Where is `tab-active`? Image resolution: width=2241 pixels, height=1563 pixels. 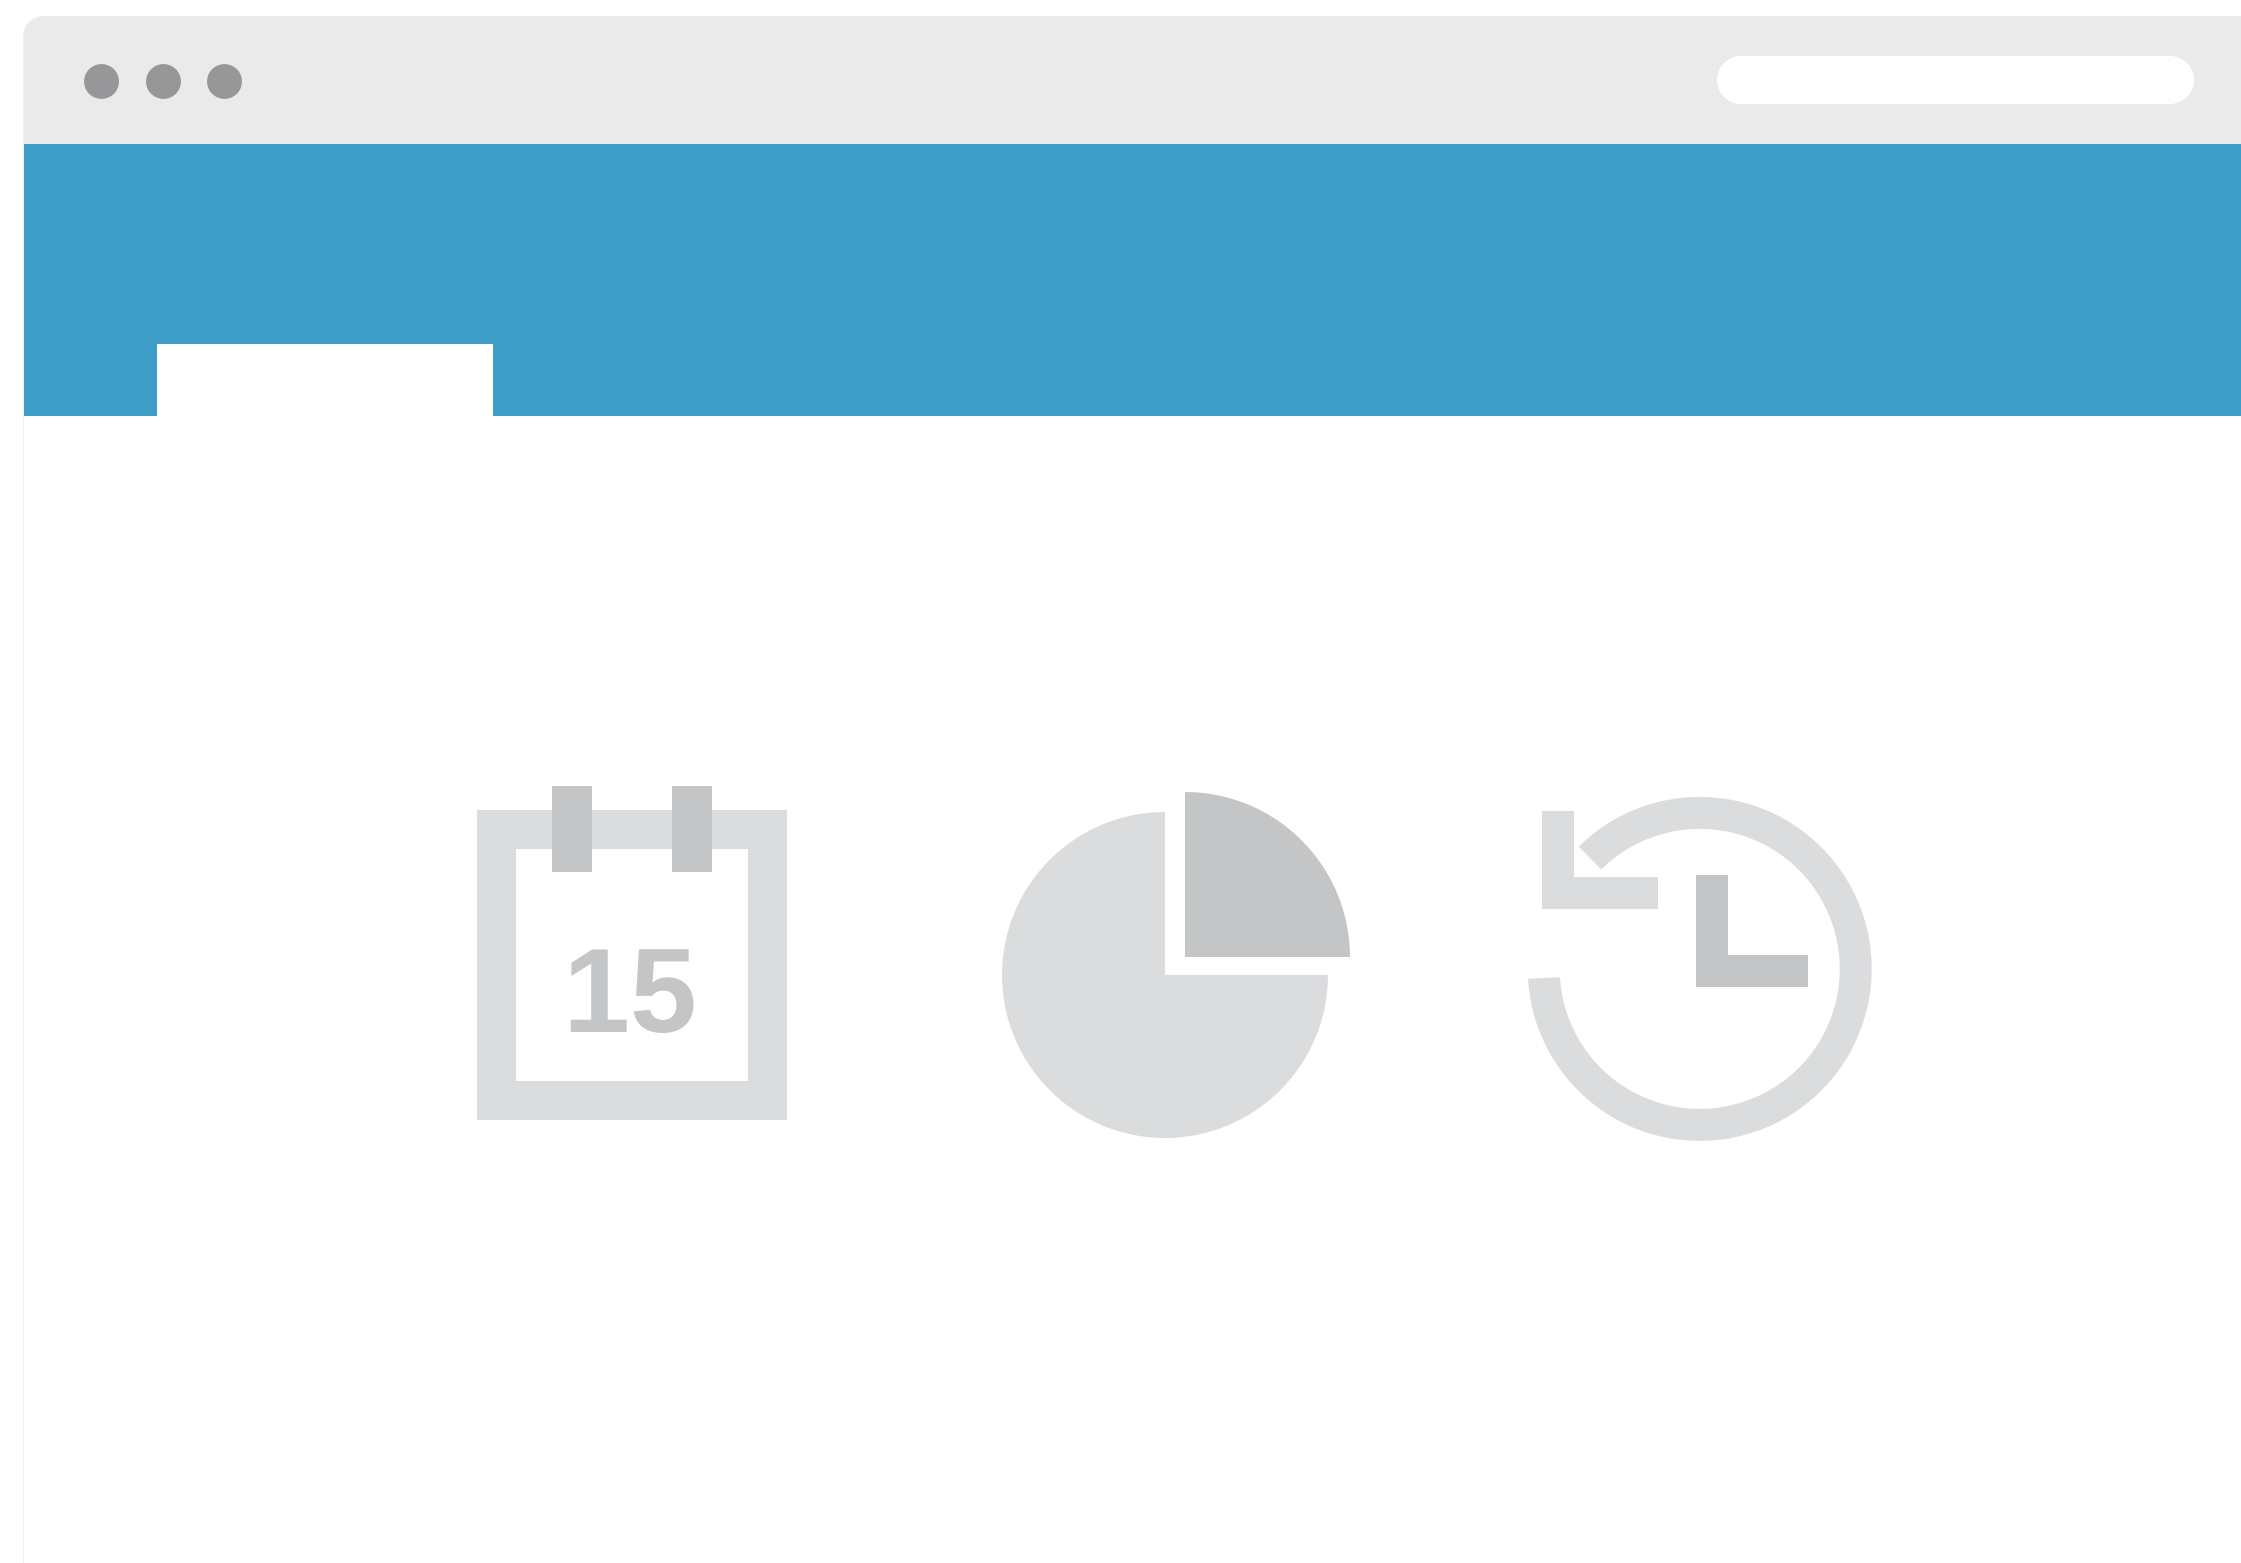 tab-active is located at coordinates (325, 381).